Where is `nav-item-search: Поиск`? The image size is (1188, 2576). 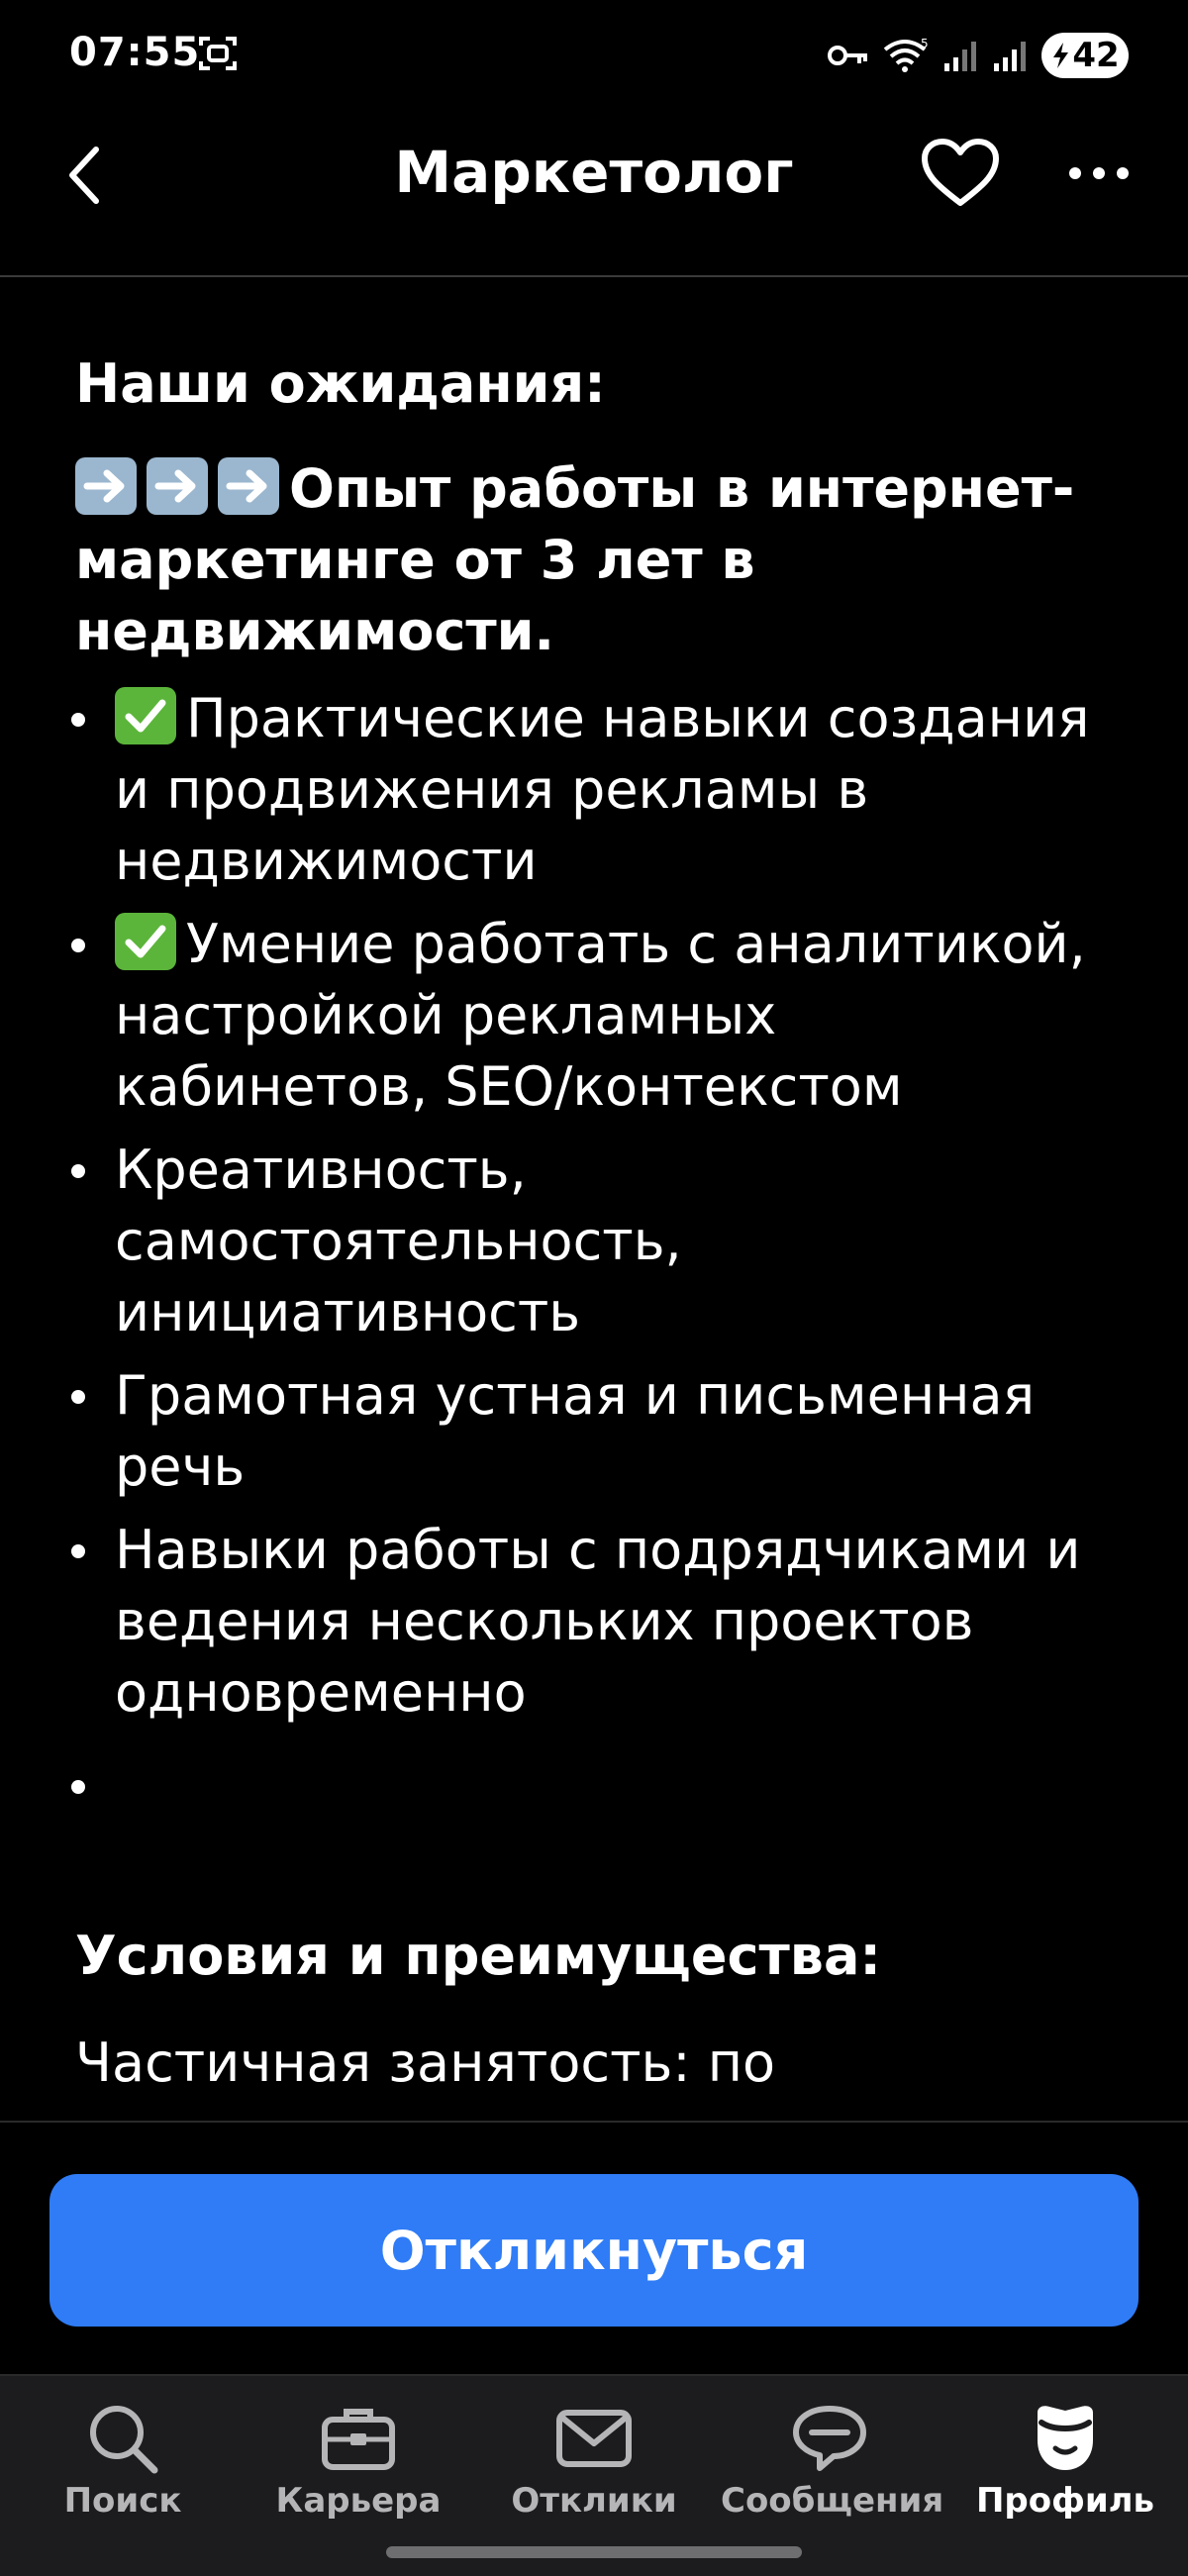
nav-item-search: Поиск is located at coordinates (123, 2465).